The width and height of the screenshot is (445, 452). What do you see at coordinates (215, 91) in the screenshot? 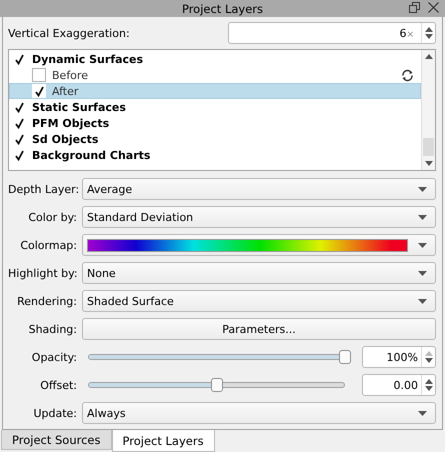
I see `layer-item: After` at bounding box center [215, 91].